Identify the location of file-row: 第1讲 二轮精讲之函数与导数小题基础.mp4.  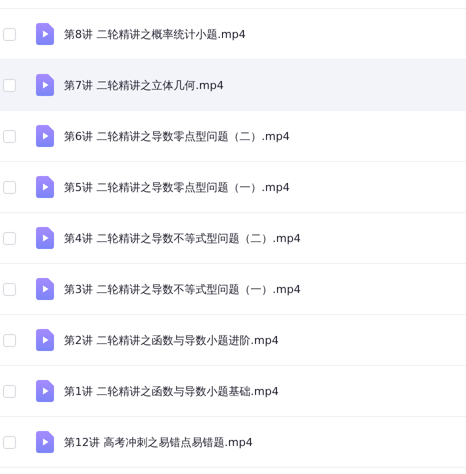
(233, 391).